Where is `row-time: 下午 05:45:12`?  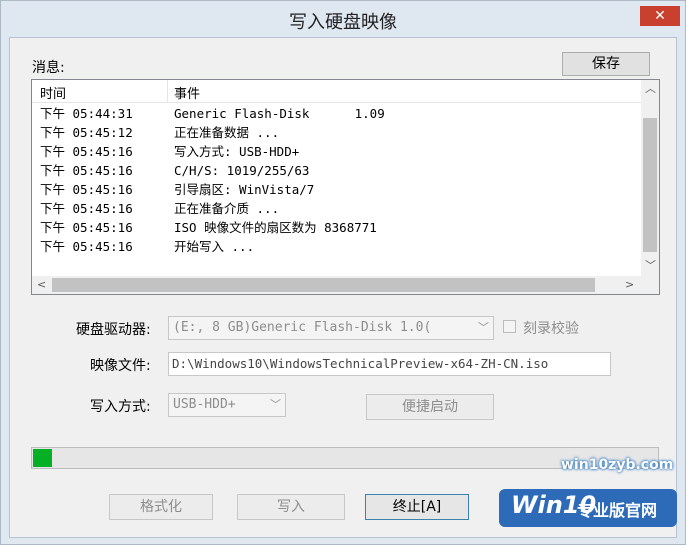
row-time: 下午 05:45:12 is located at coordinates (86, 132).